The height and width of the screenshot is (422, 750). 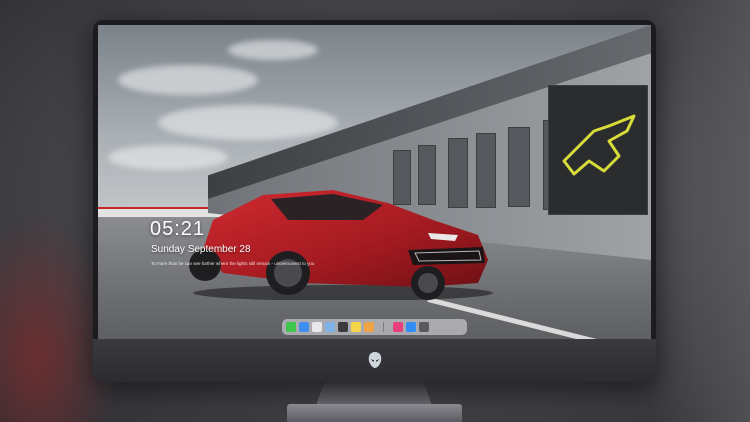 What do you see at coordinates (291, 327) in the screenshot?
I see `messages-icon` at bounding box center [291, 327].